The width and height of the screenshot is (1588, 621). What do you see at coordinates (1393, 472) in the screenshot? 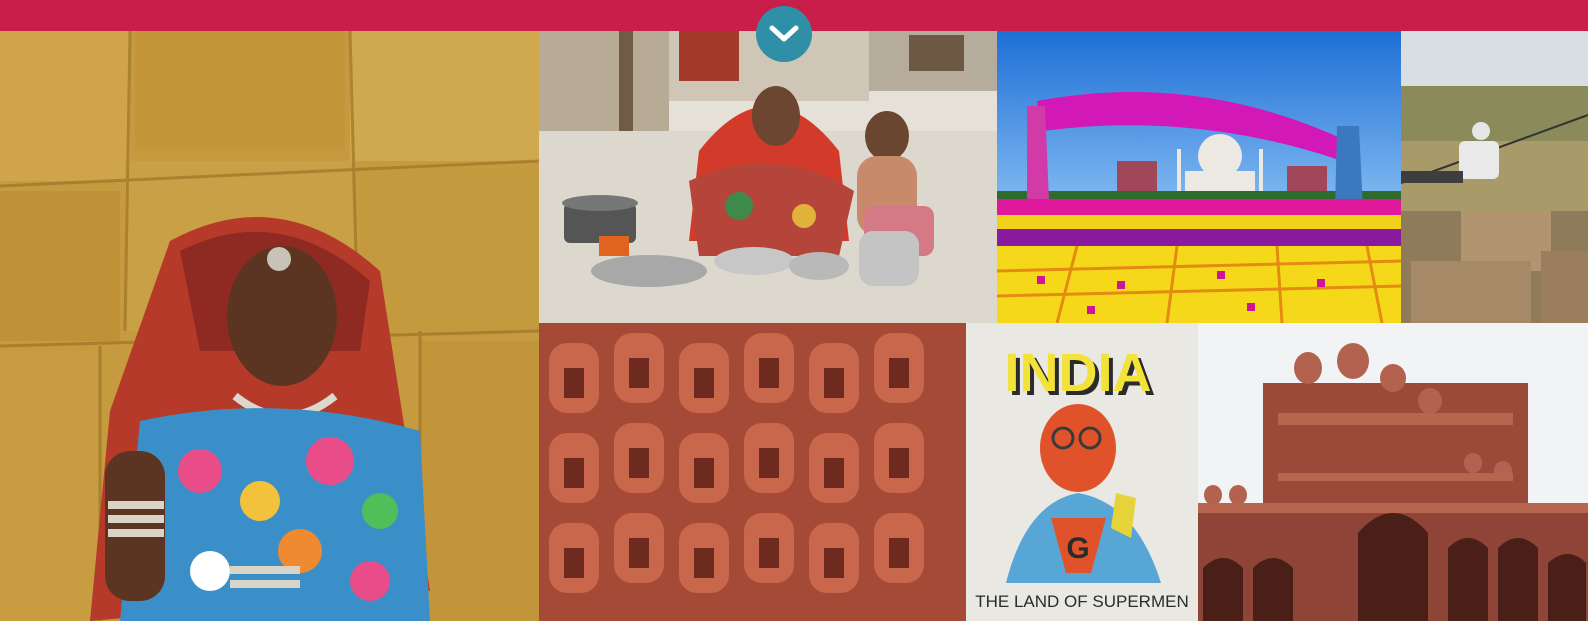
I see `fatehpur-sikri-gate-photo` at bounding box center [1393, 472].